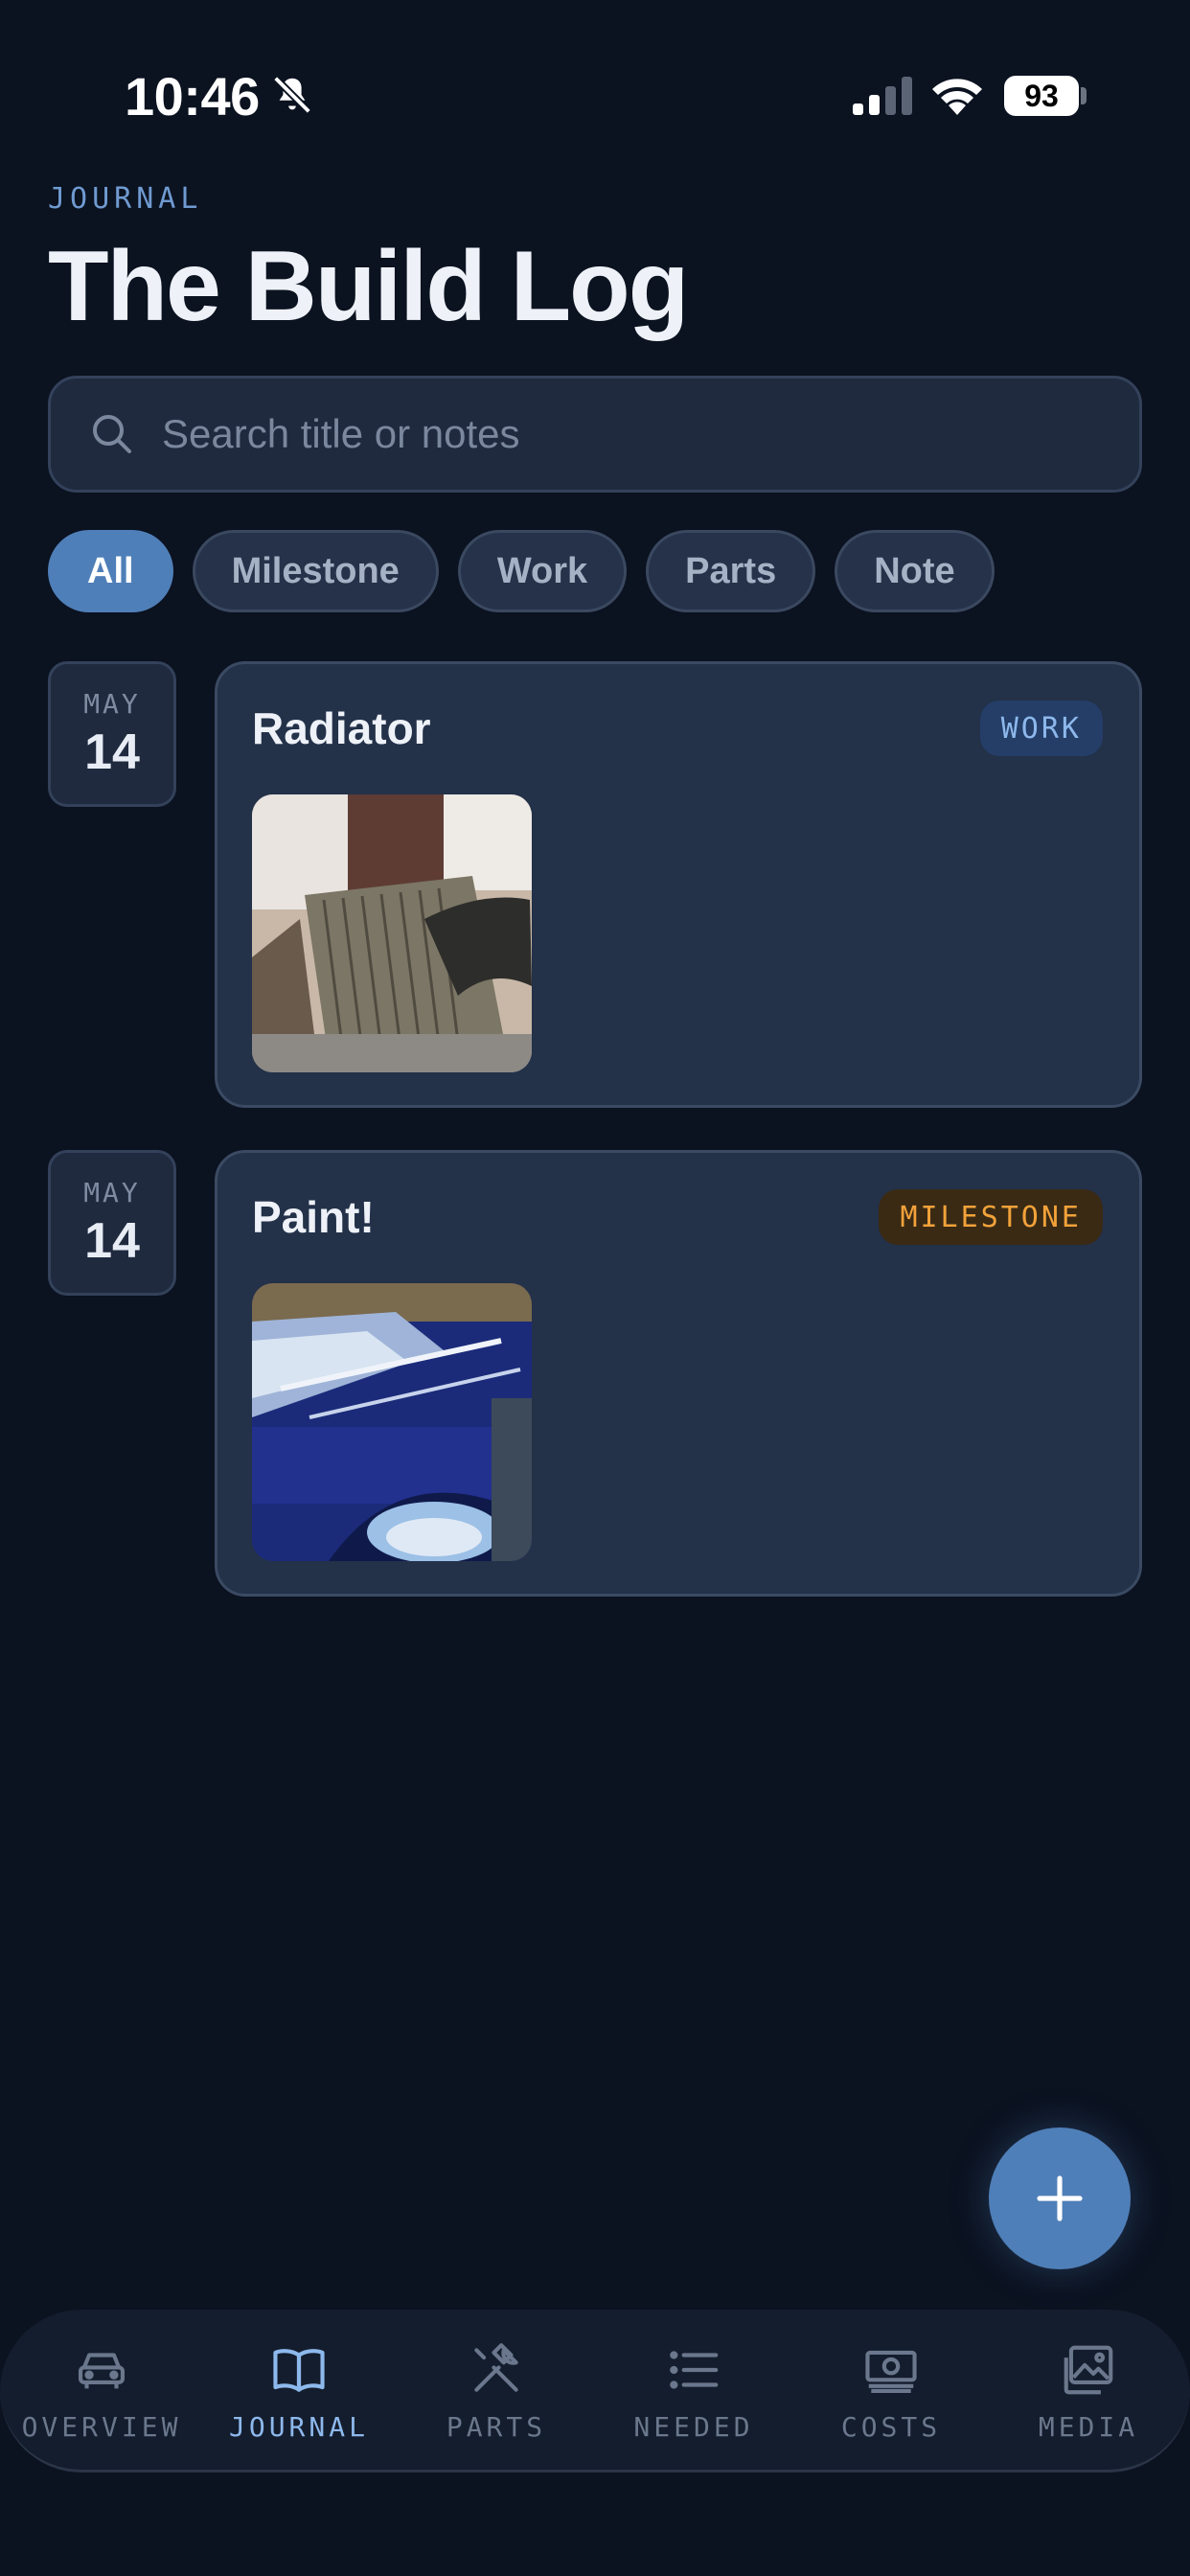  I want to click on tab-parts: PARTS, so click(497, 2391).